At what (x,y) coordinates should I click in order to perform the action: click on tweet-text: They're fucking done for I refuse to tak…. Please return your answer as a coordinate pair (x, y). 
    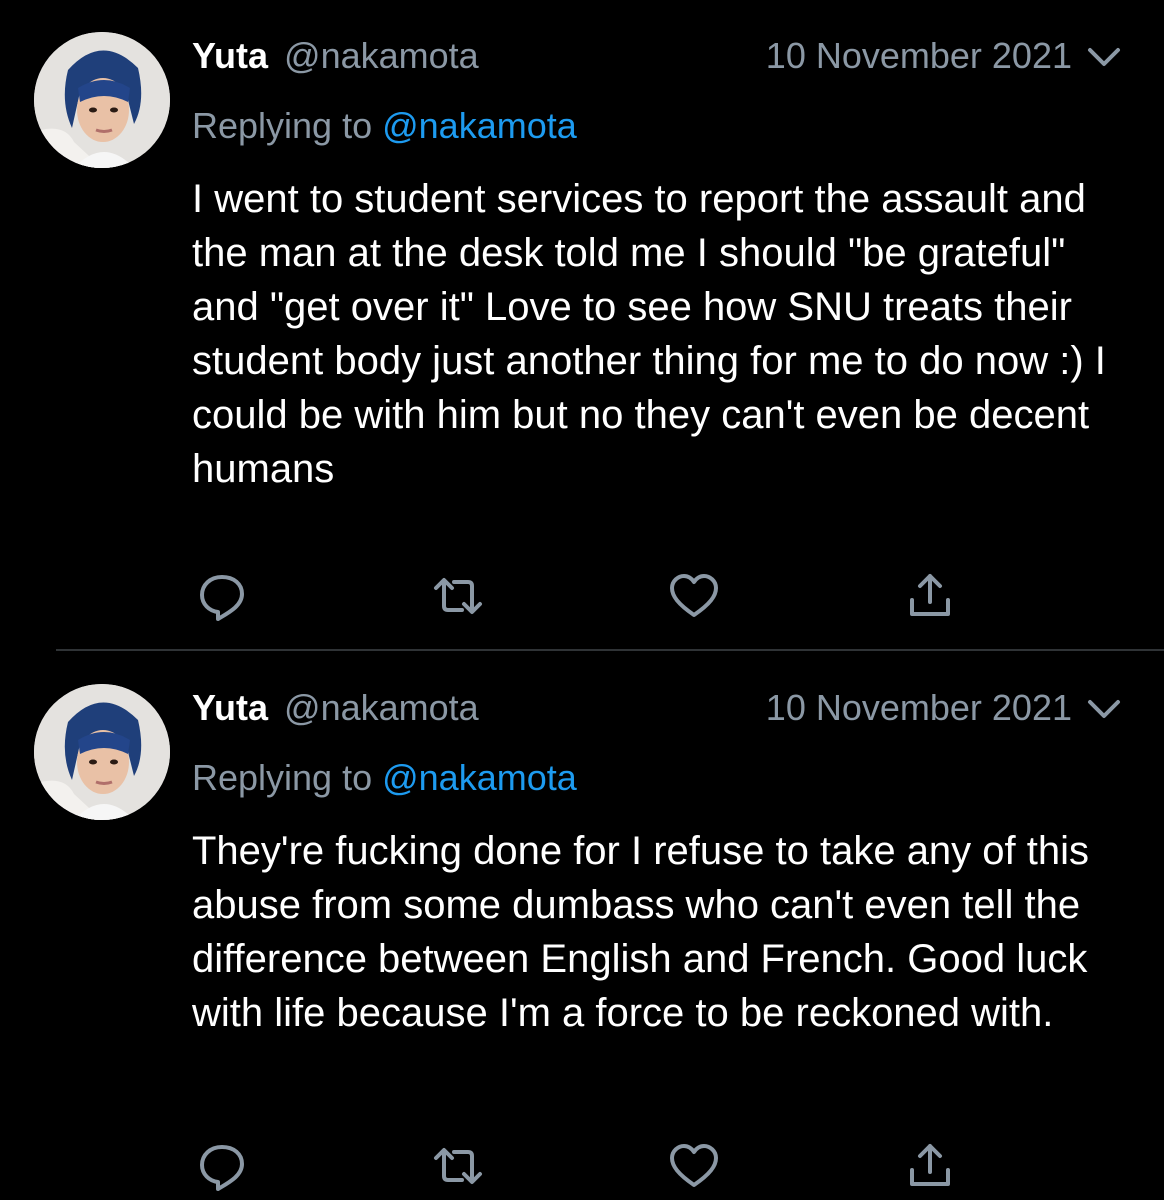
    Looking at the image, I should click on (641, 932).